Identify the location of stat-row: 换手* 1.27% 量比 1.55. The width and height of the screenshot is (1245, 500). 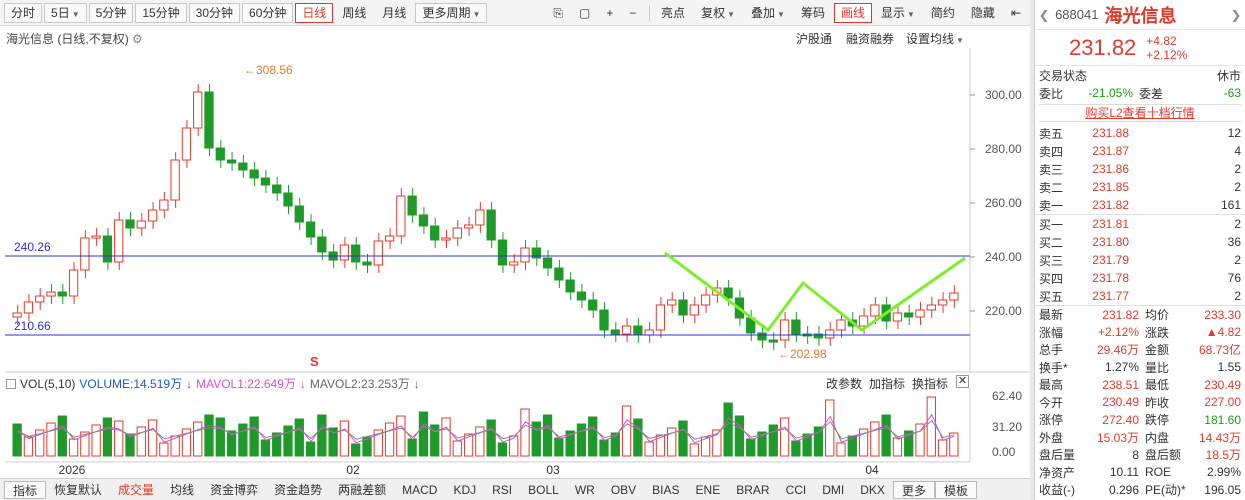
(1140, 368).